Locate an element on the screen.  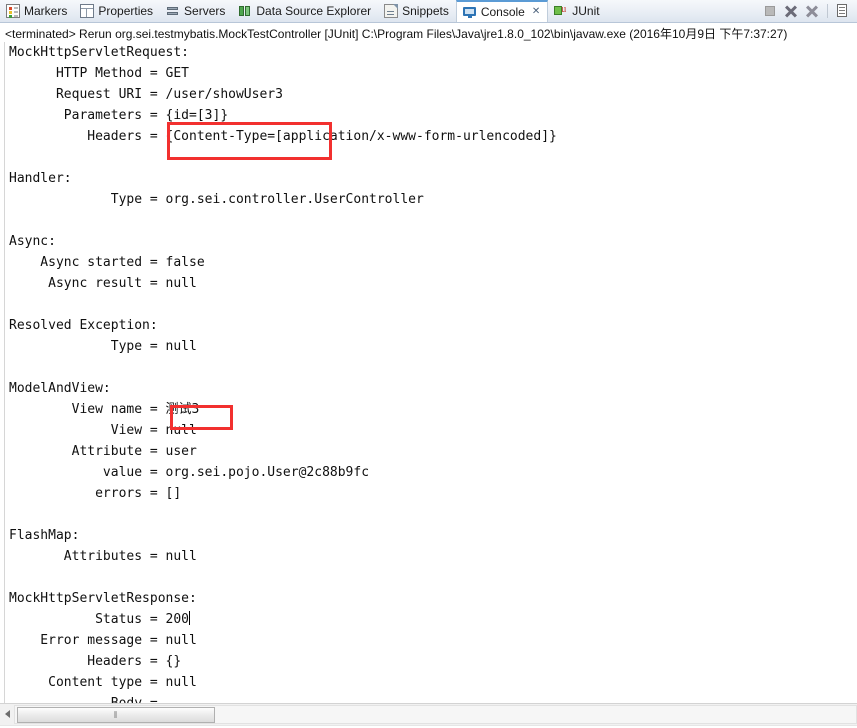
tab-console: Console ✕ is located at coordinates (502, 11).